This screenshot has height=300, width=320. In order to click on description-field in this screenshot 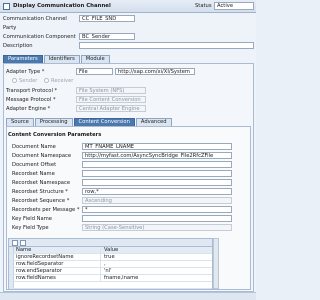, I will do `click(166, 45)`.